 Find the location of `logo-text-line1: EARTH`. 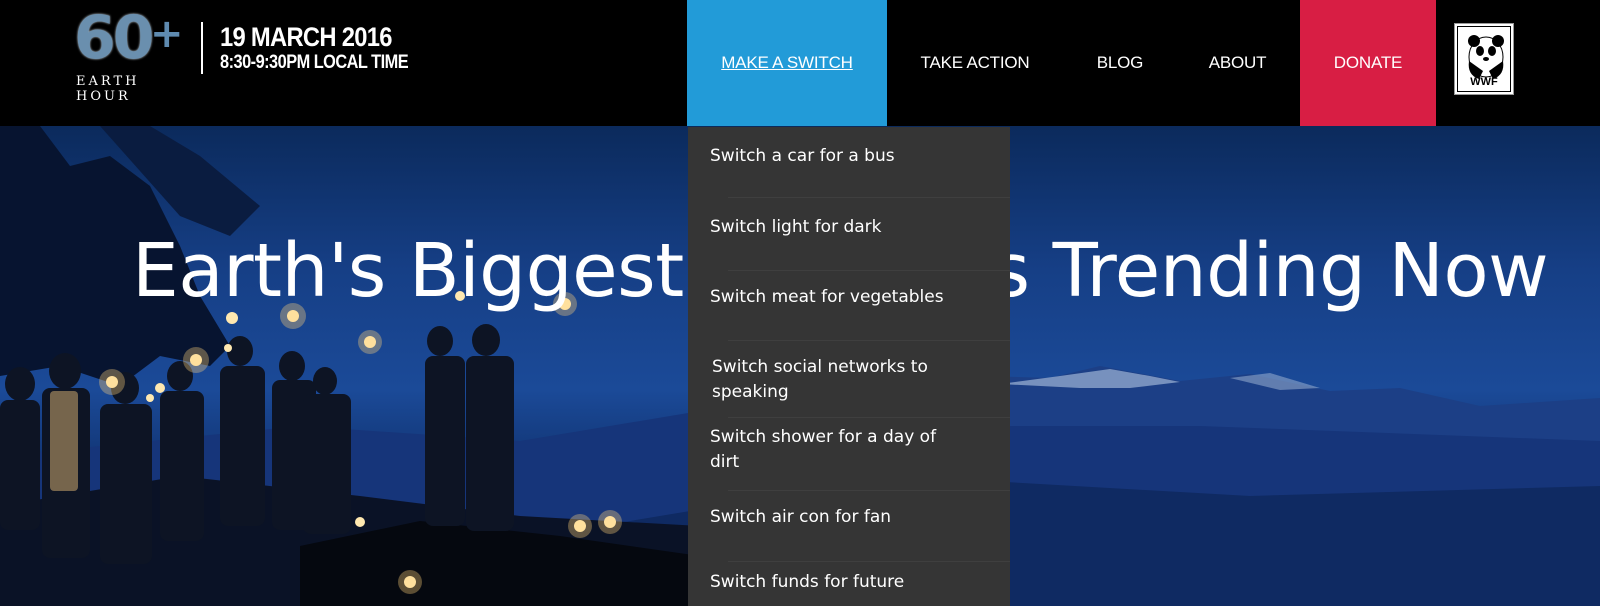

logo-text-line1: EARTH is located at coordinates (108, 81).